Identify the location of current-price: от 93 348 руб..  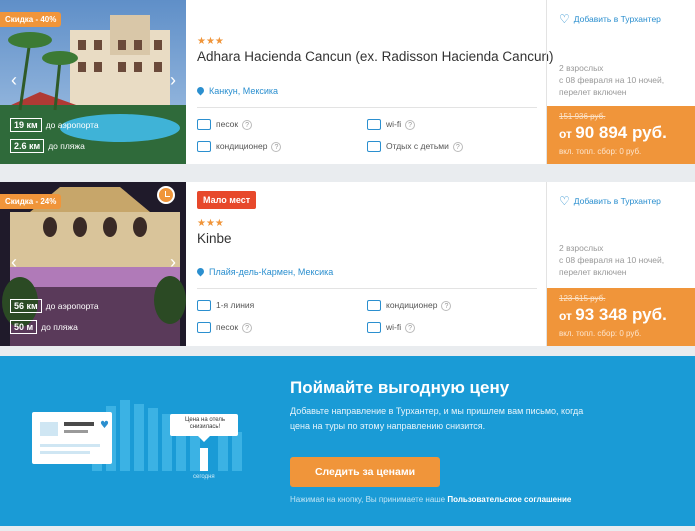
(613, 315).